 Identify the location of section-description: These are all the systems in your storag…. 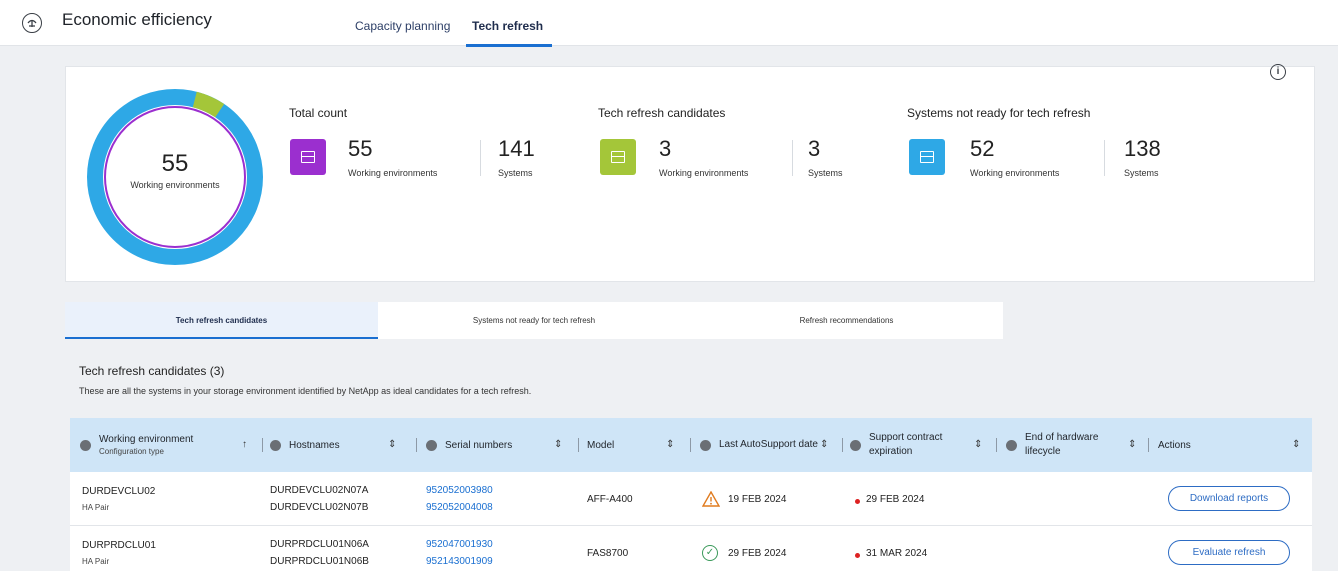
(305, 391).